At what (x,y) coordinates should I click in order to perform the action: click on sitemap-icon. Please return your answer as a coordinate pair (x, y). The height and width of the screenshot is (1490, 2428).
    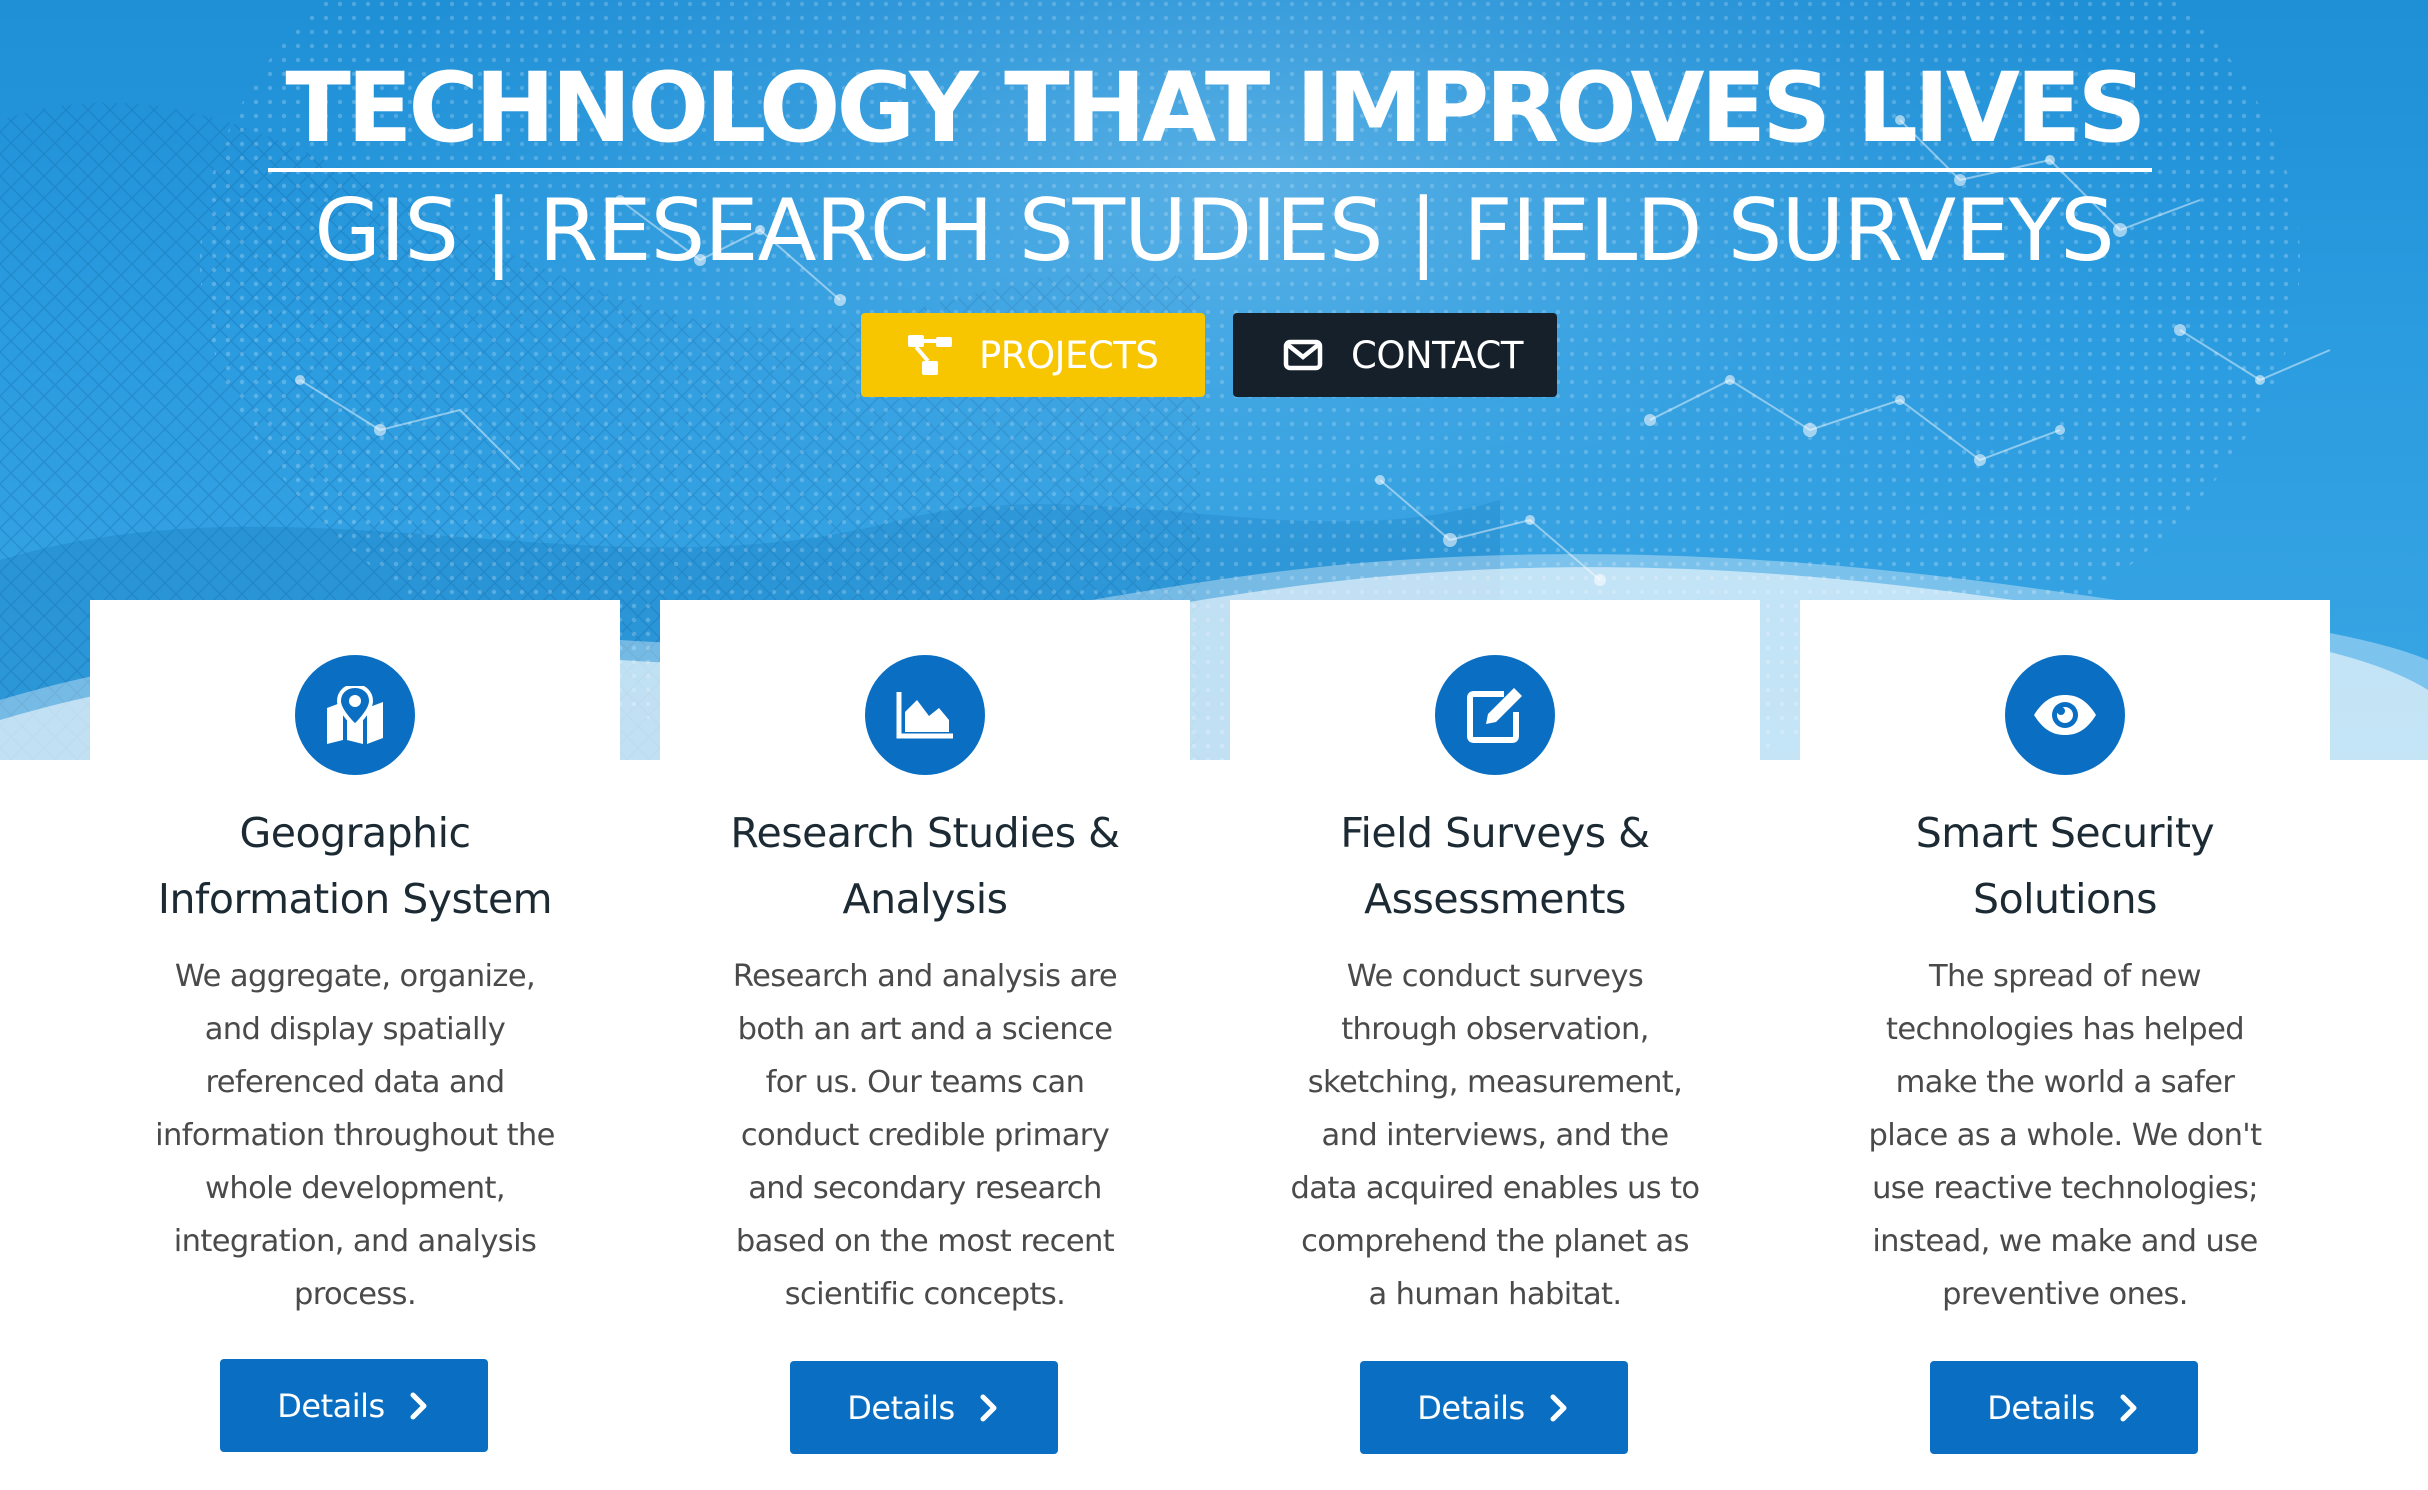
    Looking at the image, I should click on (931, 355).